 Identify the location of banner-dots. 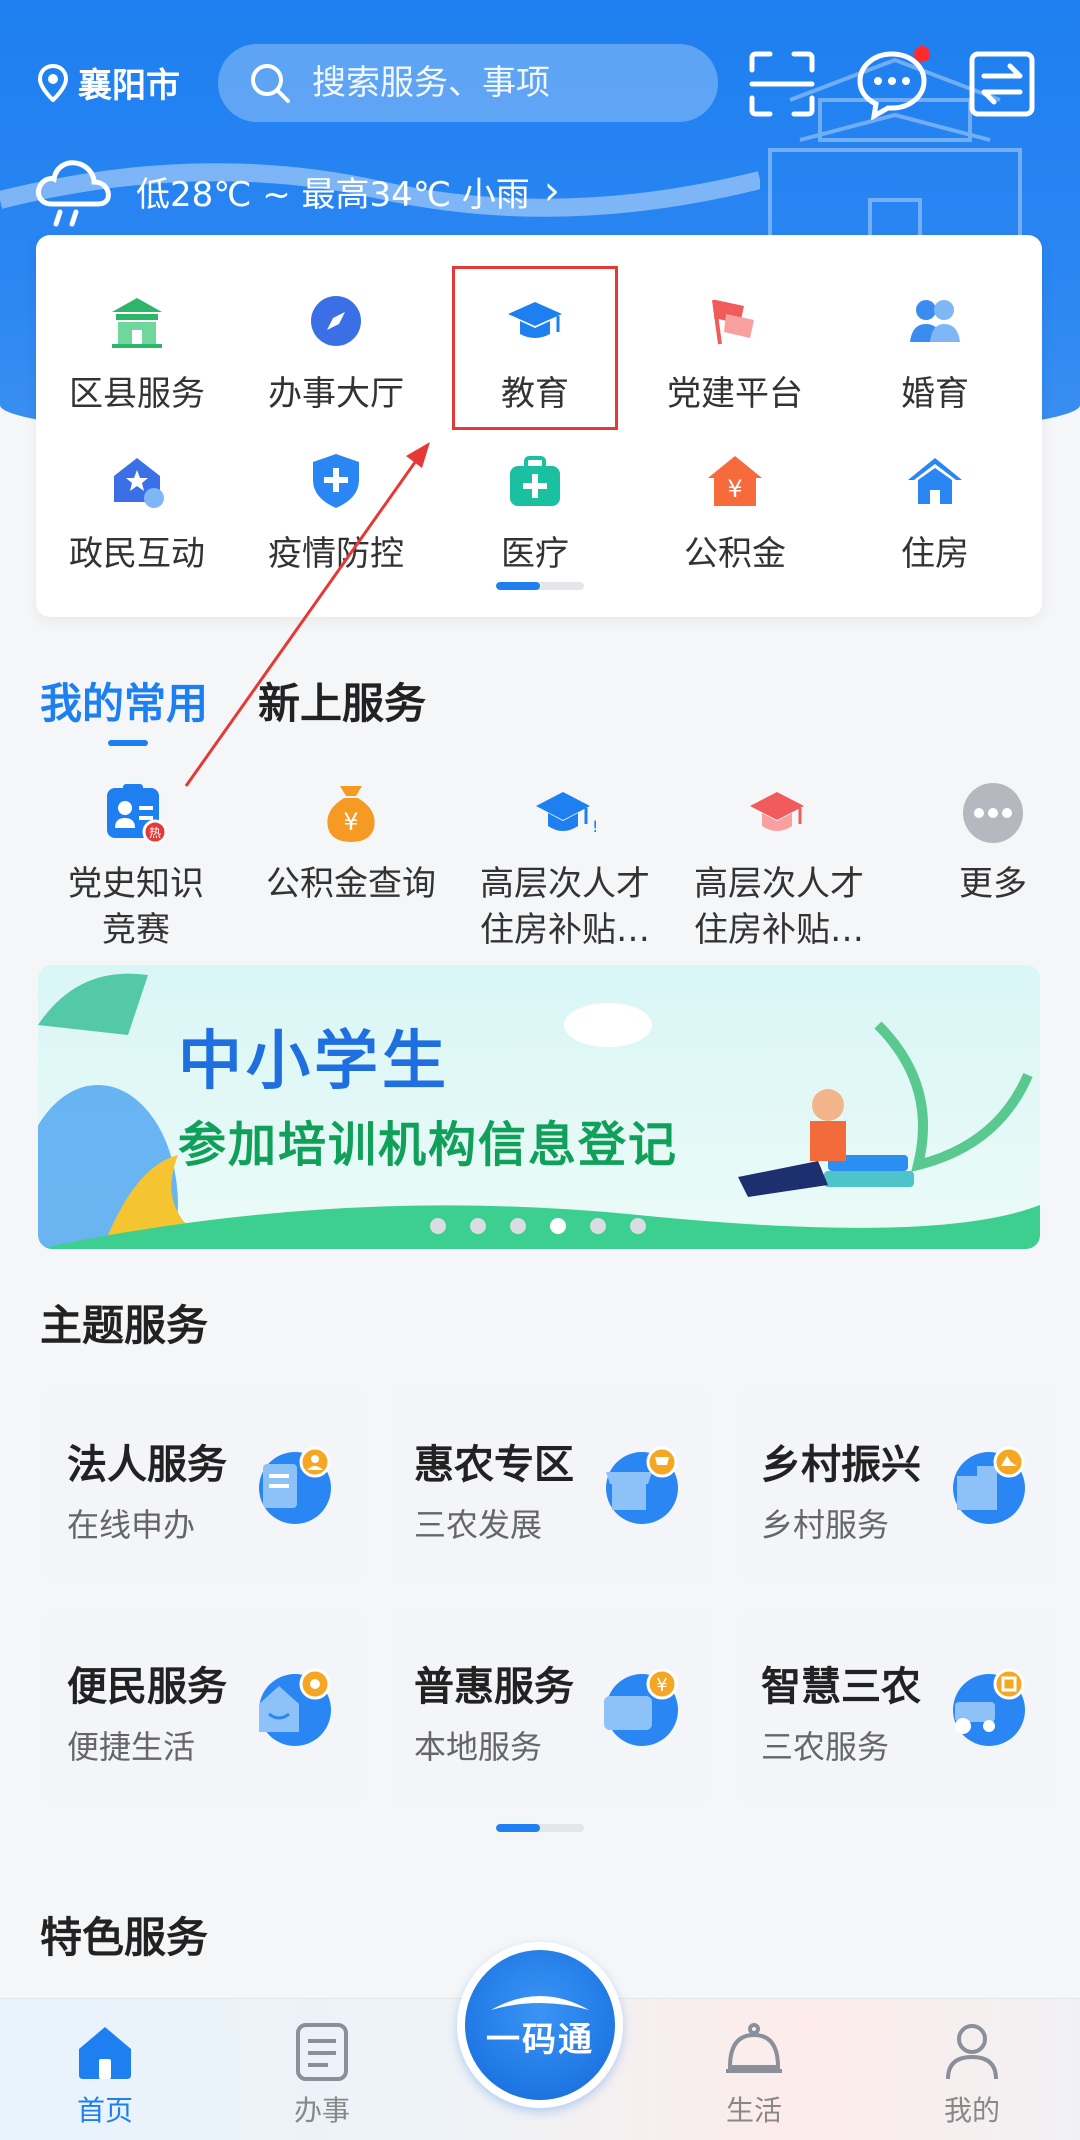
(550, 1226).